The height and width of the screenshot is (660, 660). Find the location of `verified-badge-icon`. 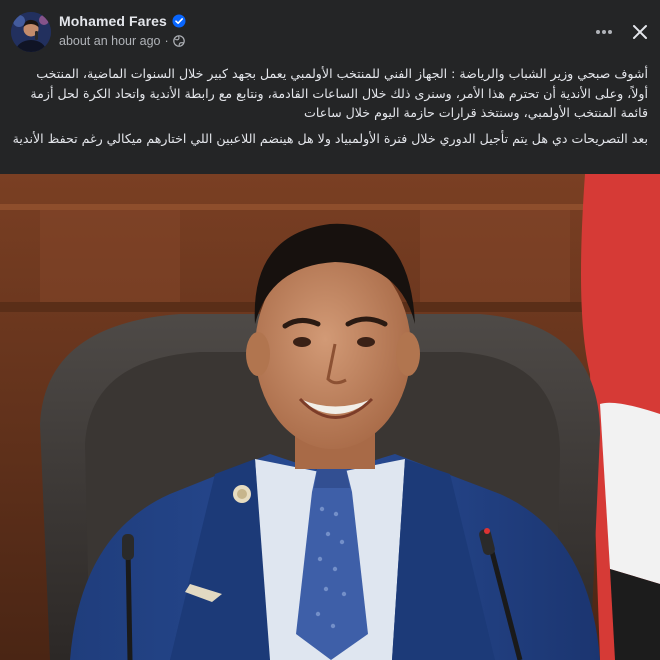

verified-badge-icon is located at coordinates (179, 21).